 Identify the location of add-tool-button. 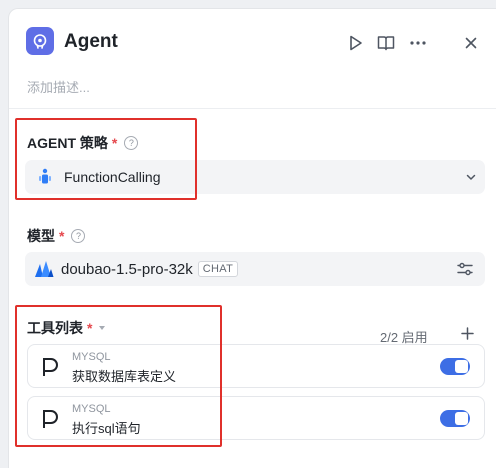
(467, 333).